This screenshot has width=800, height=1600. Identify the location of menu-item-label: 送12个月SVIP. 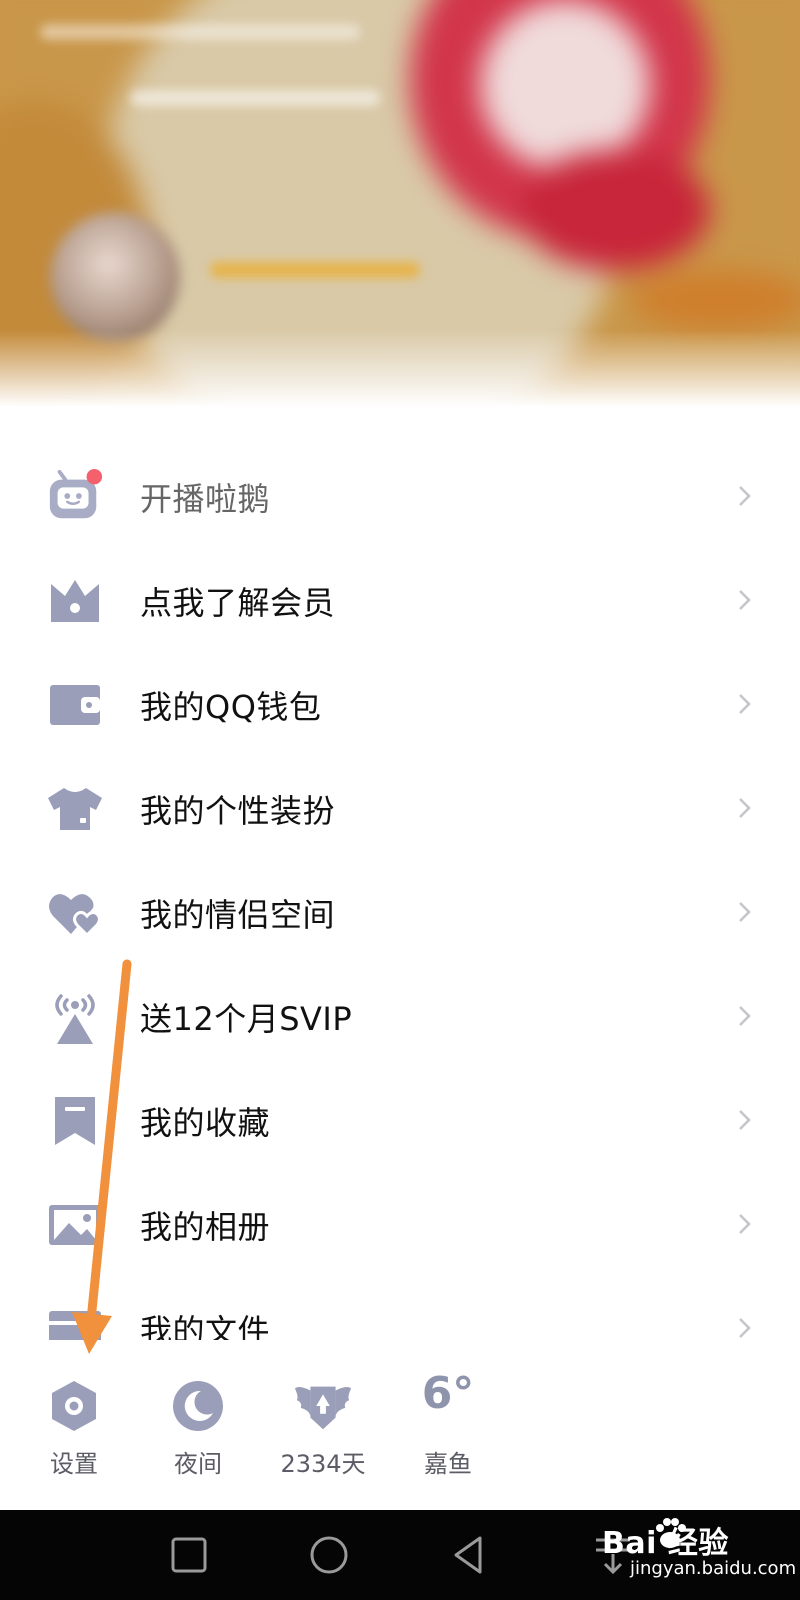
(246, 1019).